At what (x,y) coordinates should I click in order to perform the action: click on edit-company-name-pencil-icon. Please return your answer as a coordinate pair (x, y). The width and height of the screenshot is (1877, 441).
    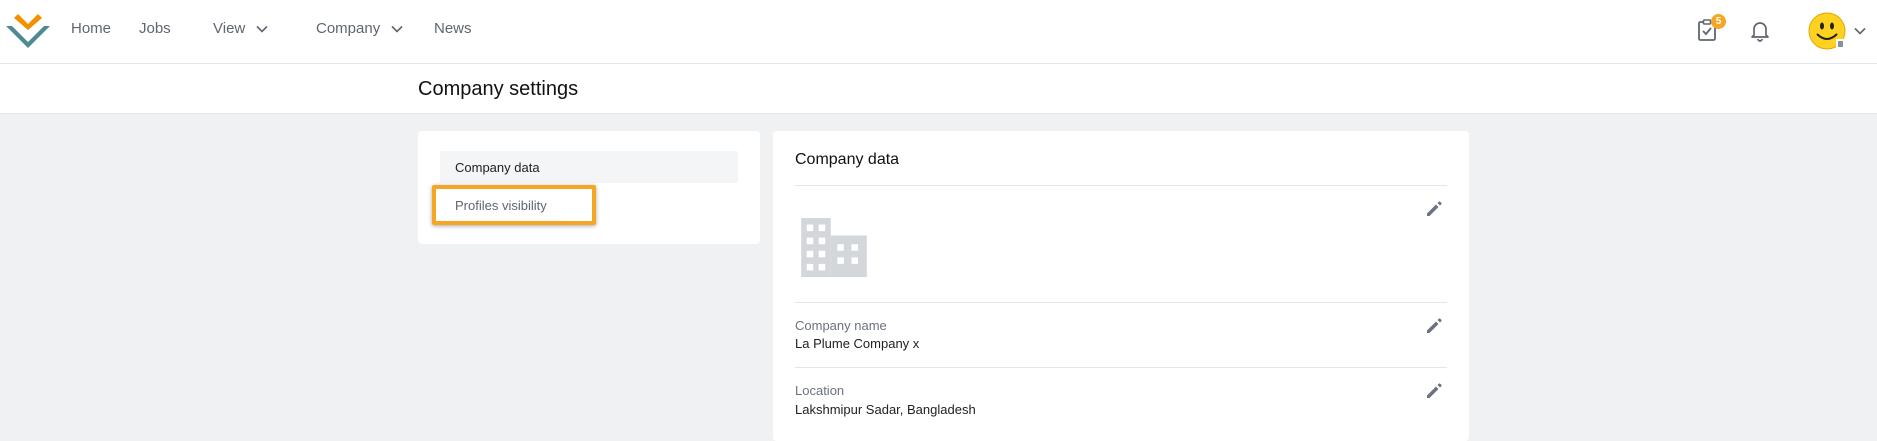
    Looking at the image, I should click on (1434, 326).